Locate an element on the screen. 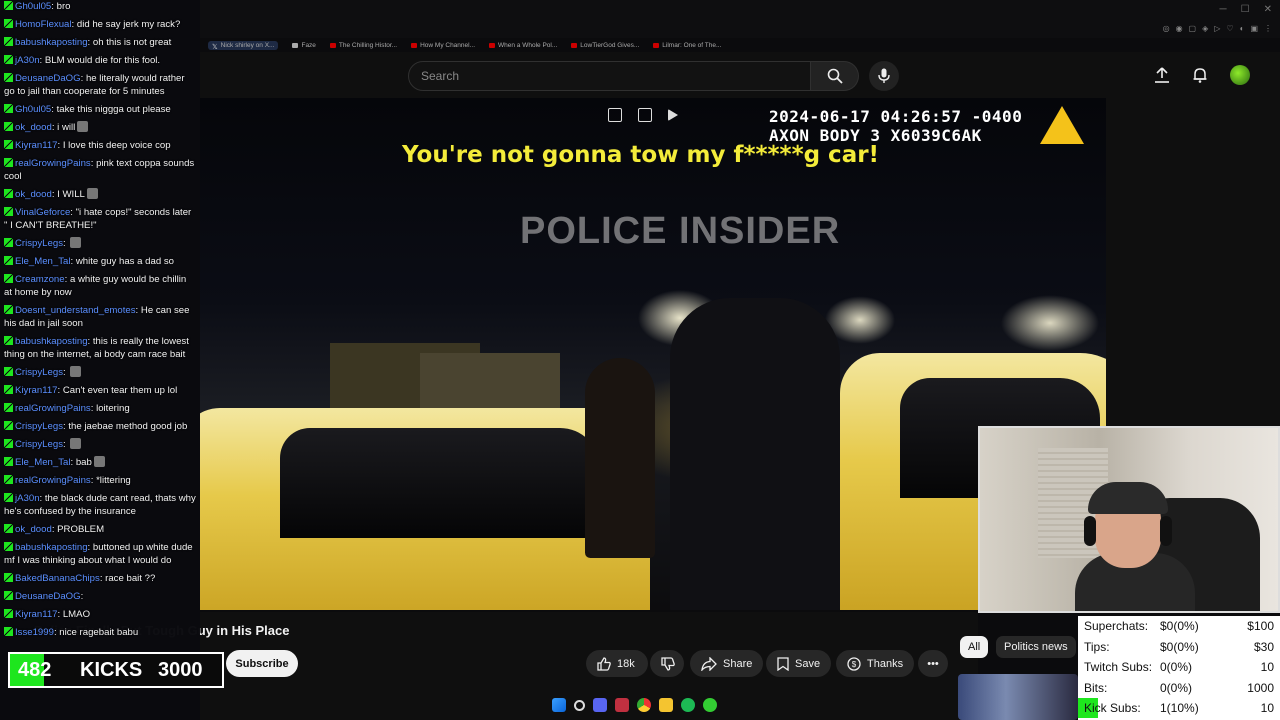  like-button: 18k is located at coordinates (617, 663).